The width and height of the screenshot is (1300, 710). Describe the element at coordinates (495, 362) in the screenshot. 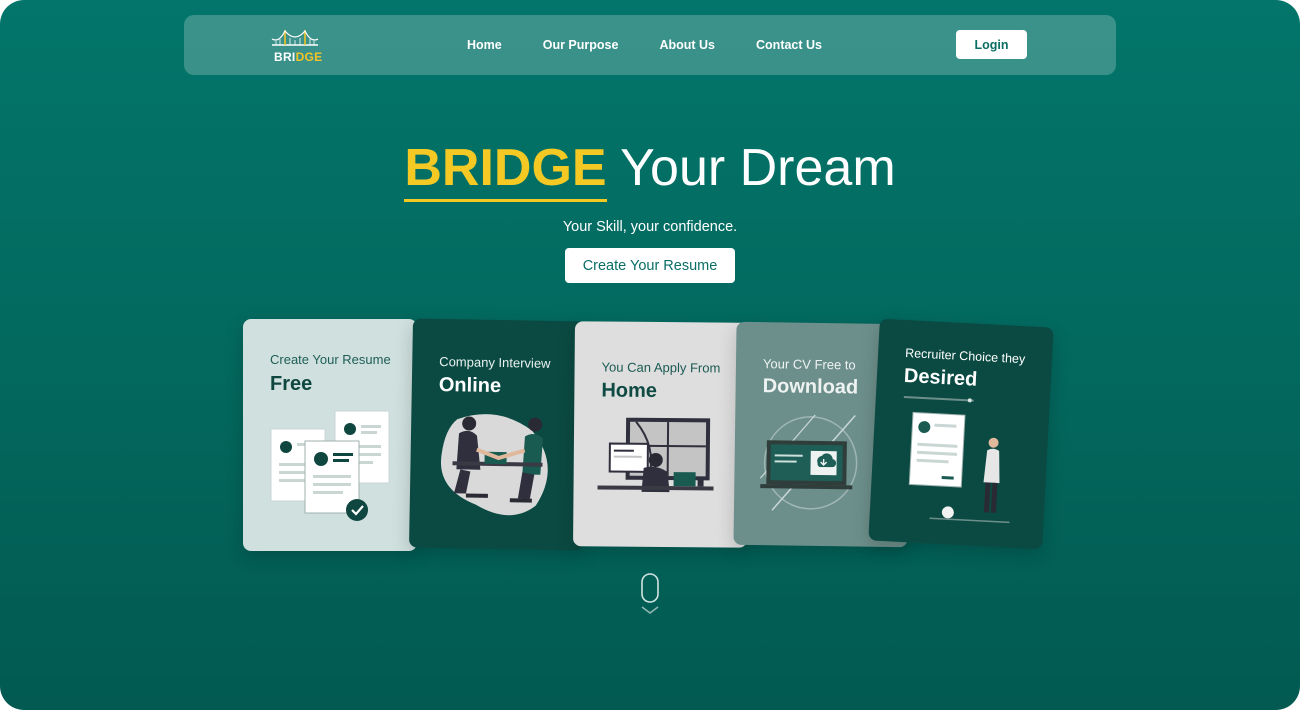

I see `card-caption: Company Interview` at that location.